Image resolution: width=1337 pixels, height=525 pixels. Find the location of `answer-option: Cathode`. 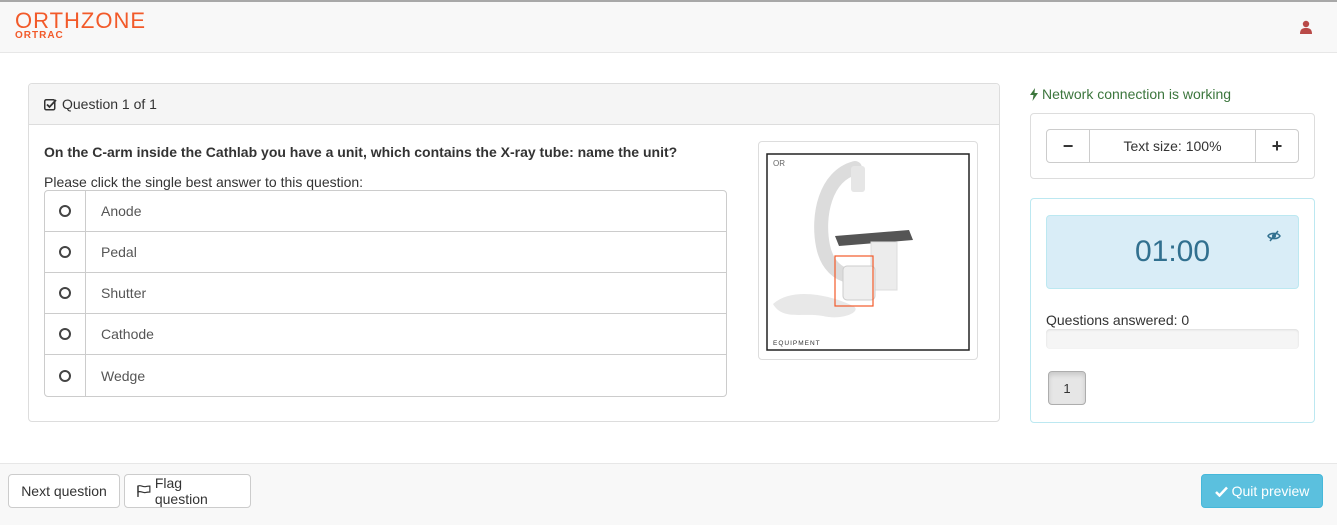

answer-option: Cathode is located at coordinates (385, 334).